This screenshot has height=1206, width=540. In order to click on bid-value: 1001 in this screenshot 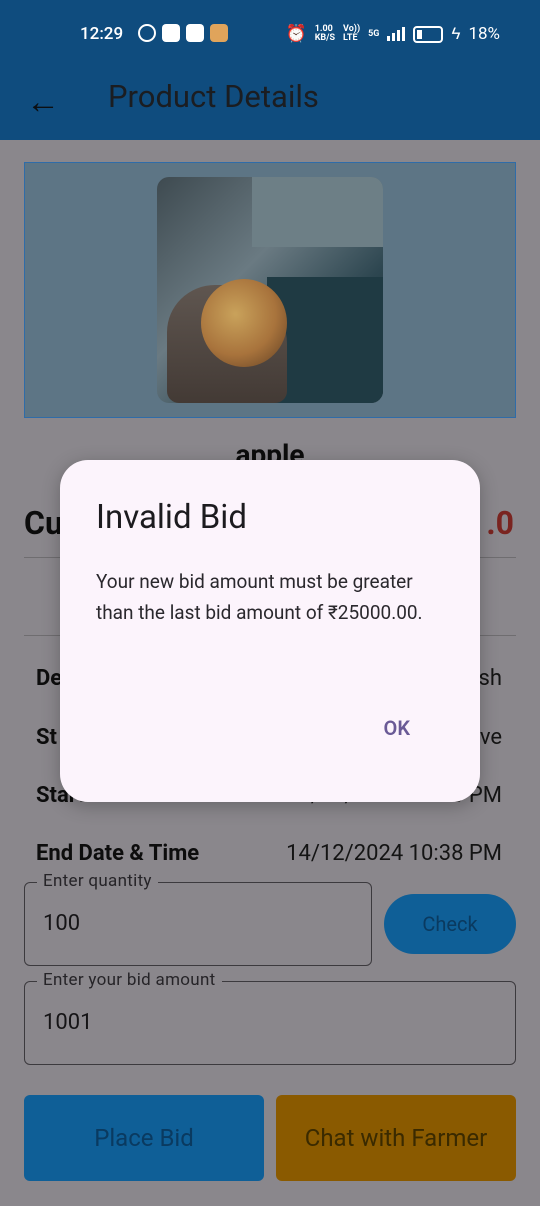, I will do `click(67, 1022)`.